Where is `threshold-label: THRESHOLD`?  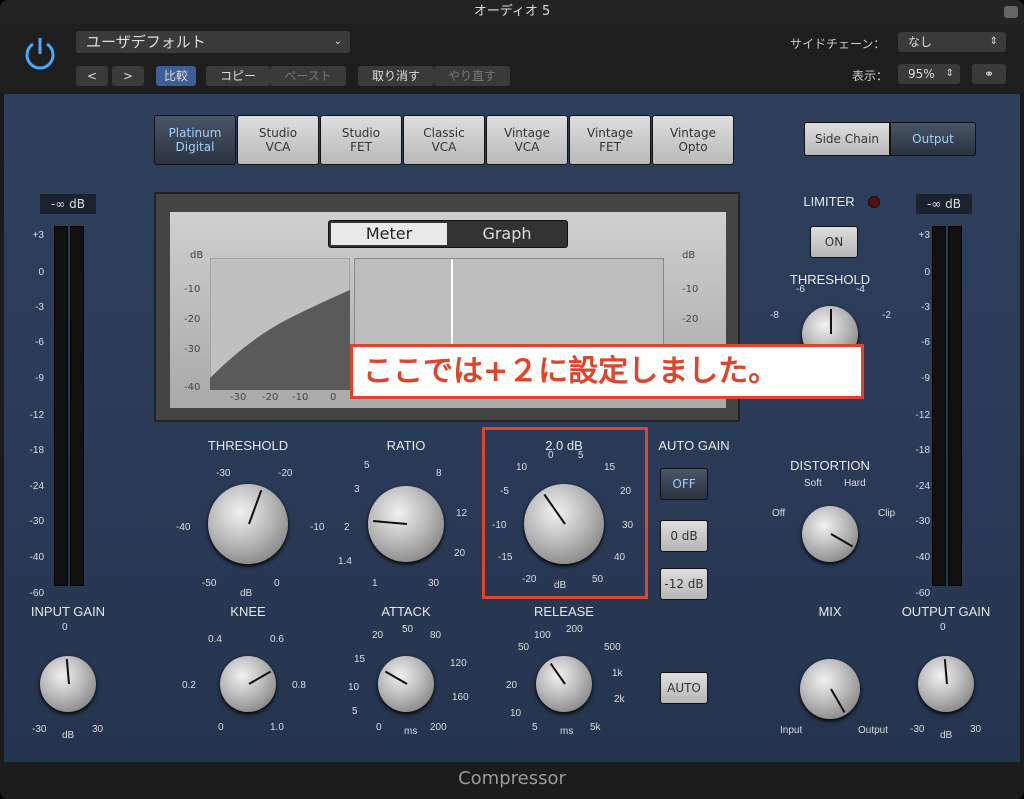 threshold-label: THRESHOLD is located at coordinates (248, 445).